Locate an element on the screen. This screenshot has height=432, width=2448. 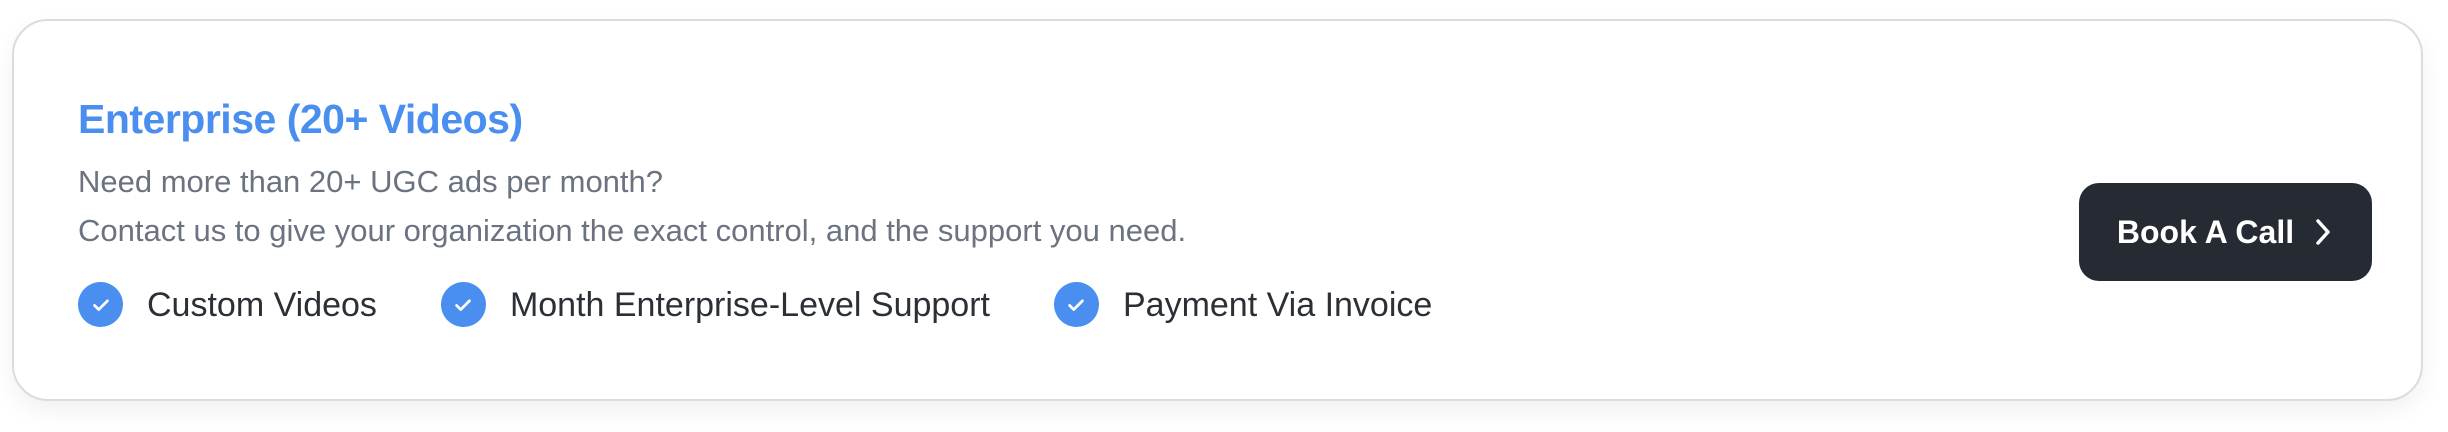
feature-label: Custom Videos is located at coordinates (262, 304).